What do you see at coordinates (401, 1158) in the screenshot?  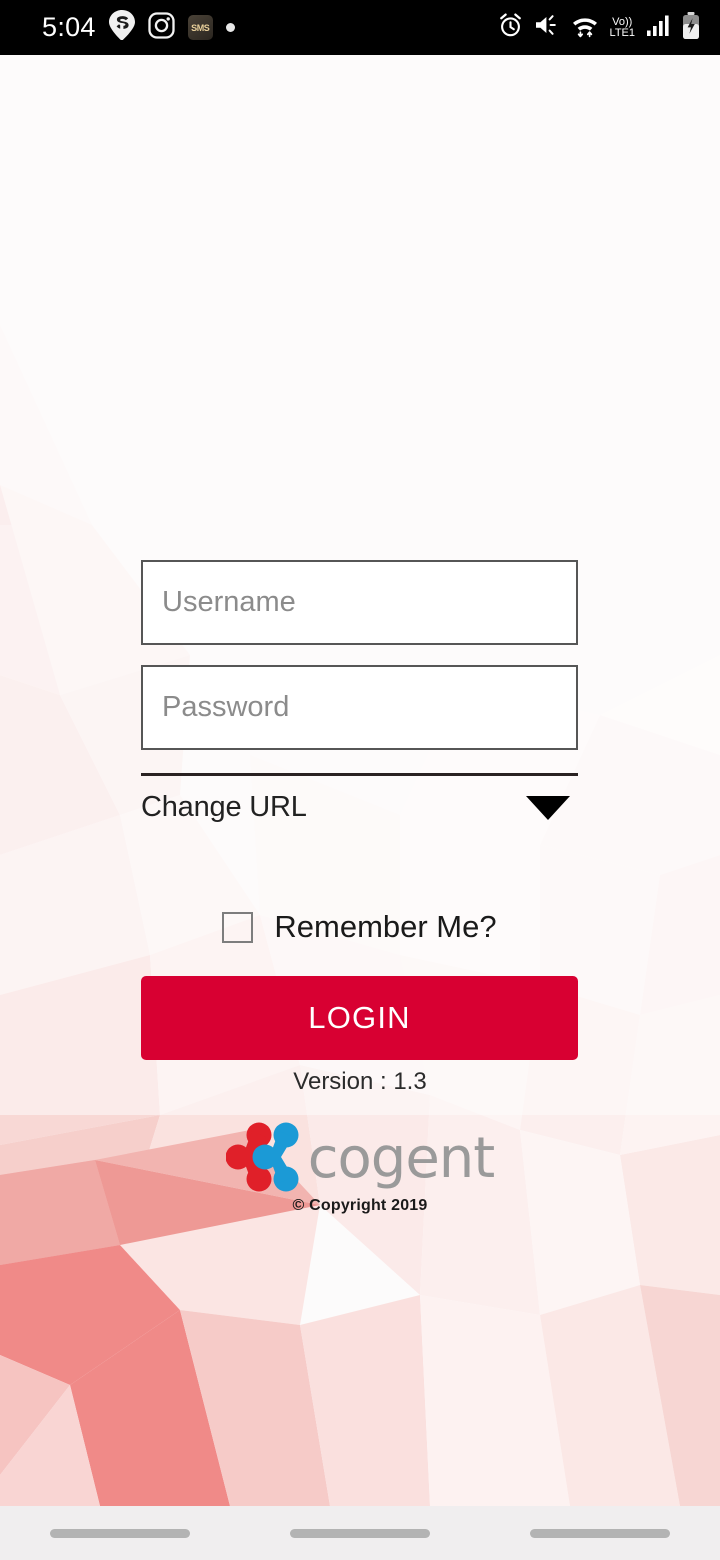 I see `cogent-wordmark: cogent` at bounding box center [401, 1158].